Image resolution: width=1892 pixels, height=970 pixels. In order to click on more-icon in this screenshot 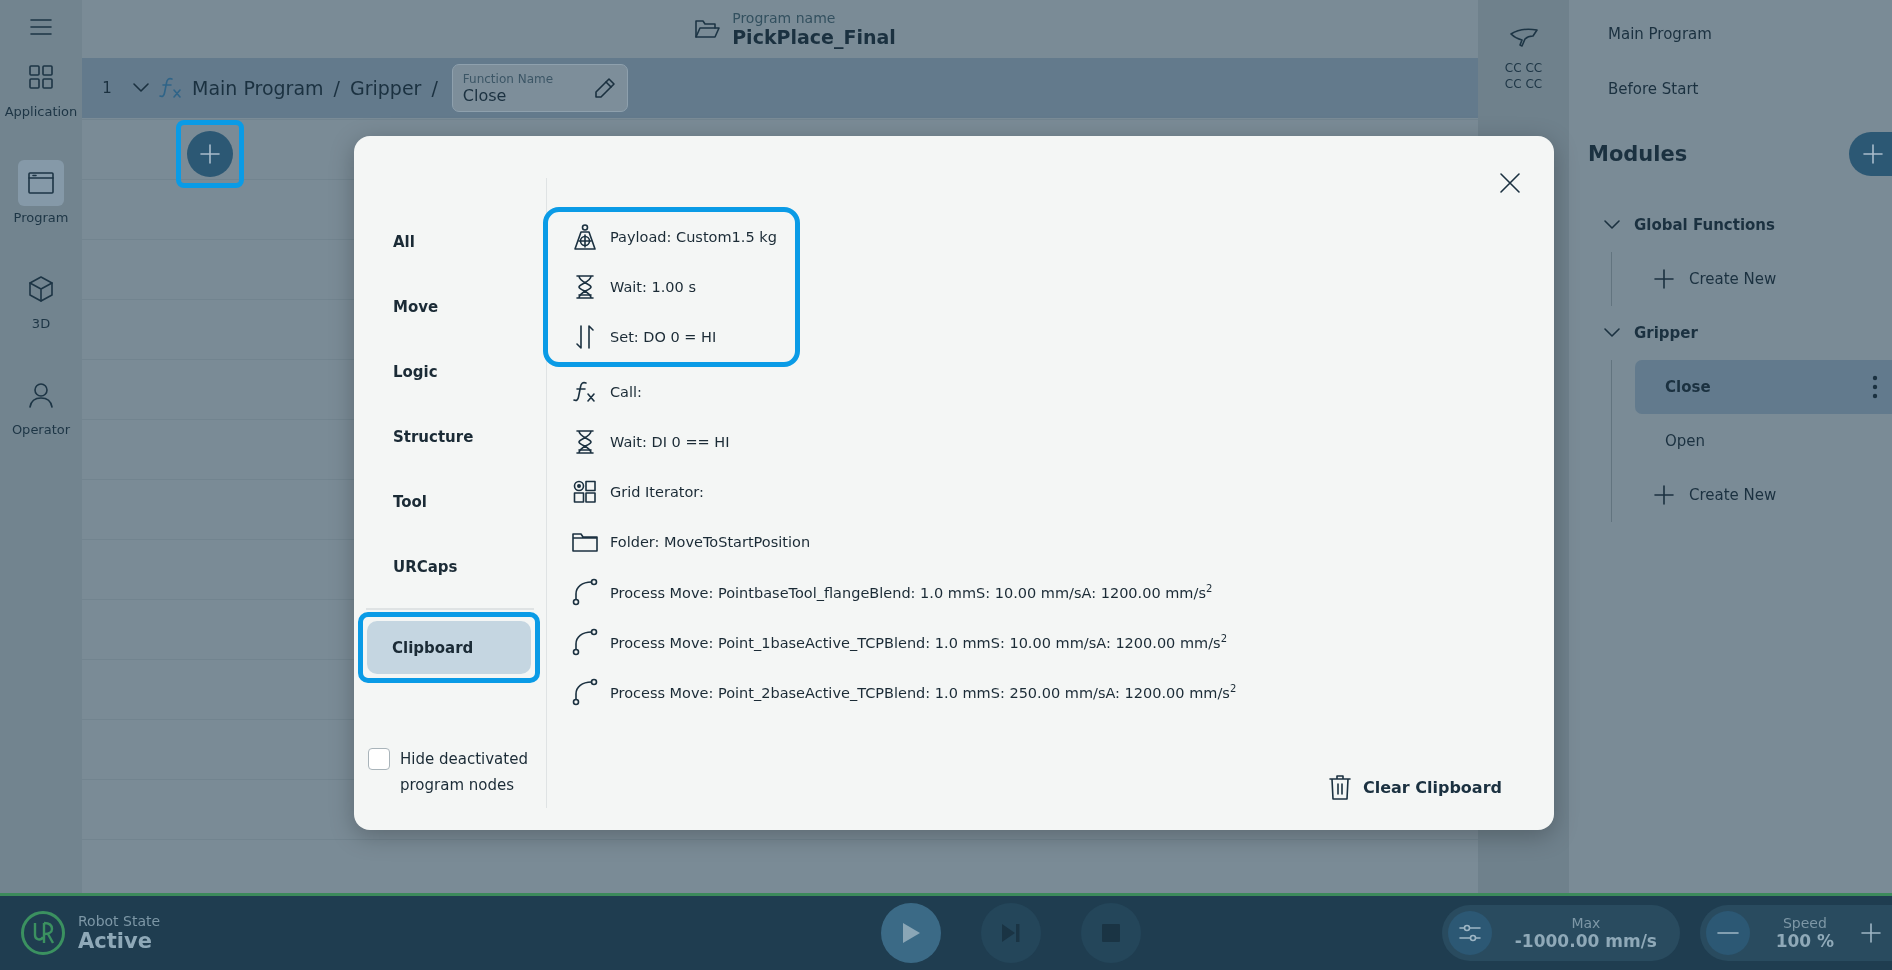, I will do `click(1875, 387)`.